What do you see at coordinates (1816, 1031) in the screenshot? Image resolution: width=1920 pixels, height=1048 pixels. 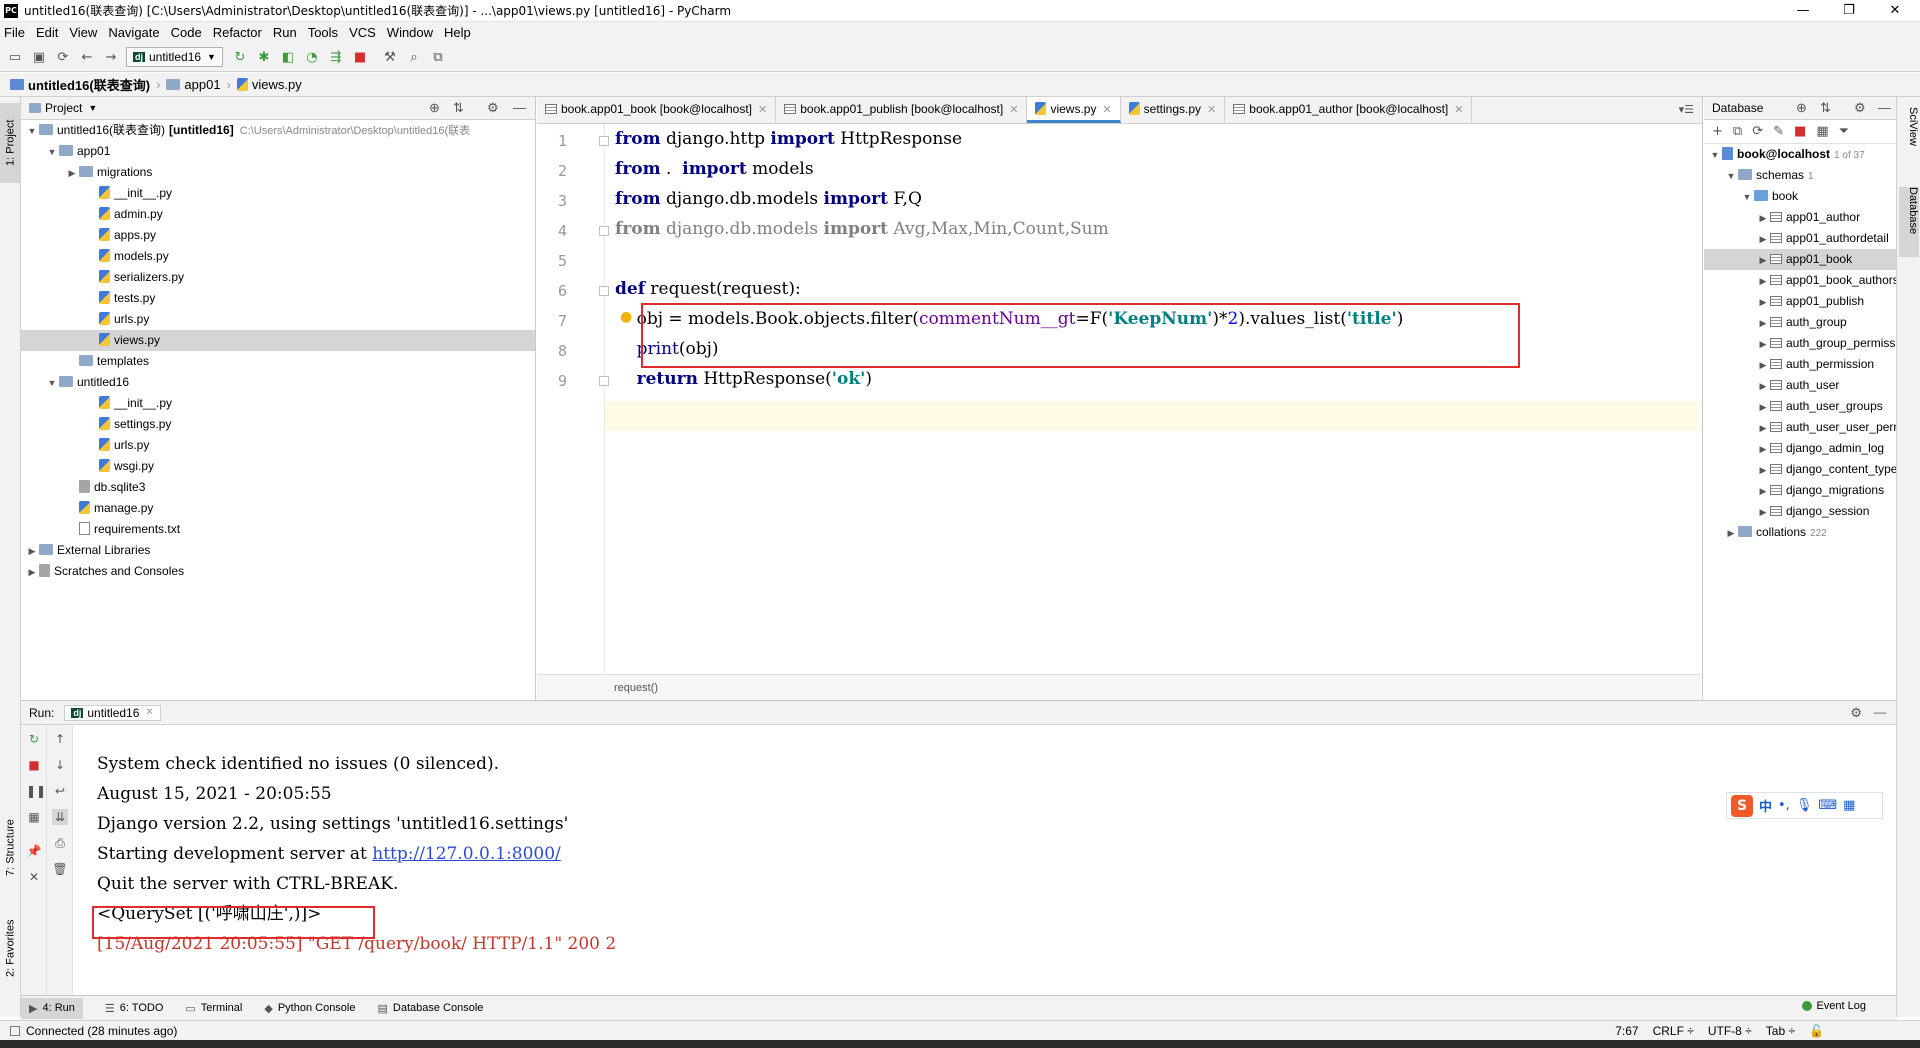 I see `lock-icon: 🔓` at bounding box center [1816, 1031].